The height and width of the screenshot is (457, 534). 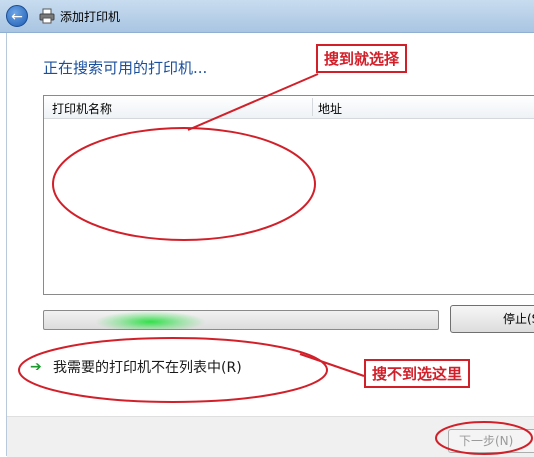 I want to click on column-printer-name: 打印机名称, so click(x=82, y=108).